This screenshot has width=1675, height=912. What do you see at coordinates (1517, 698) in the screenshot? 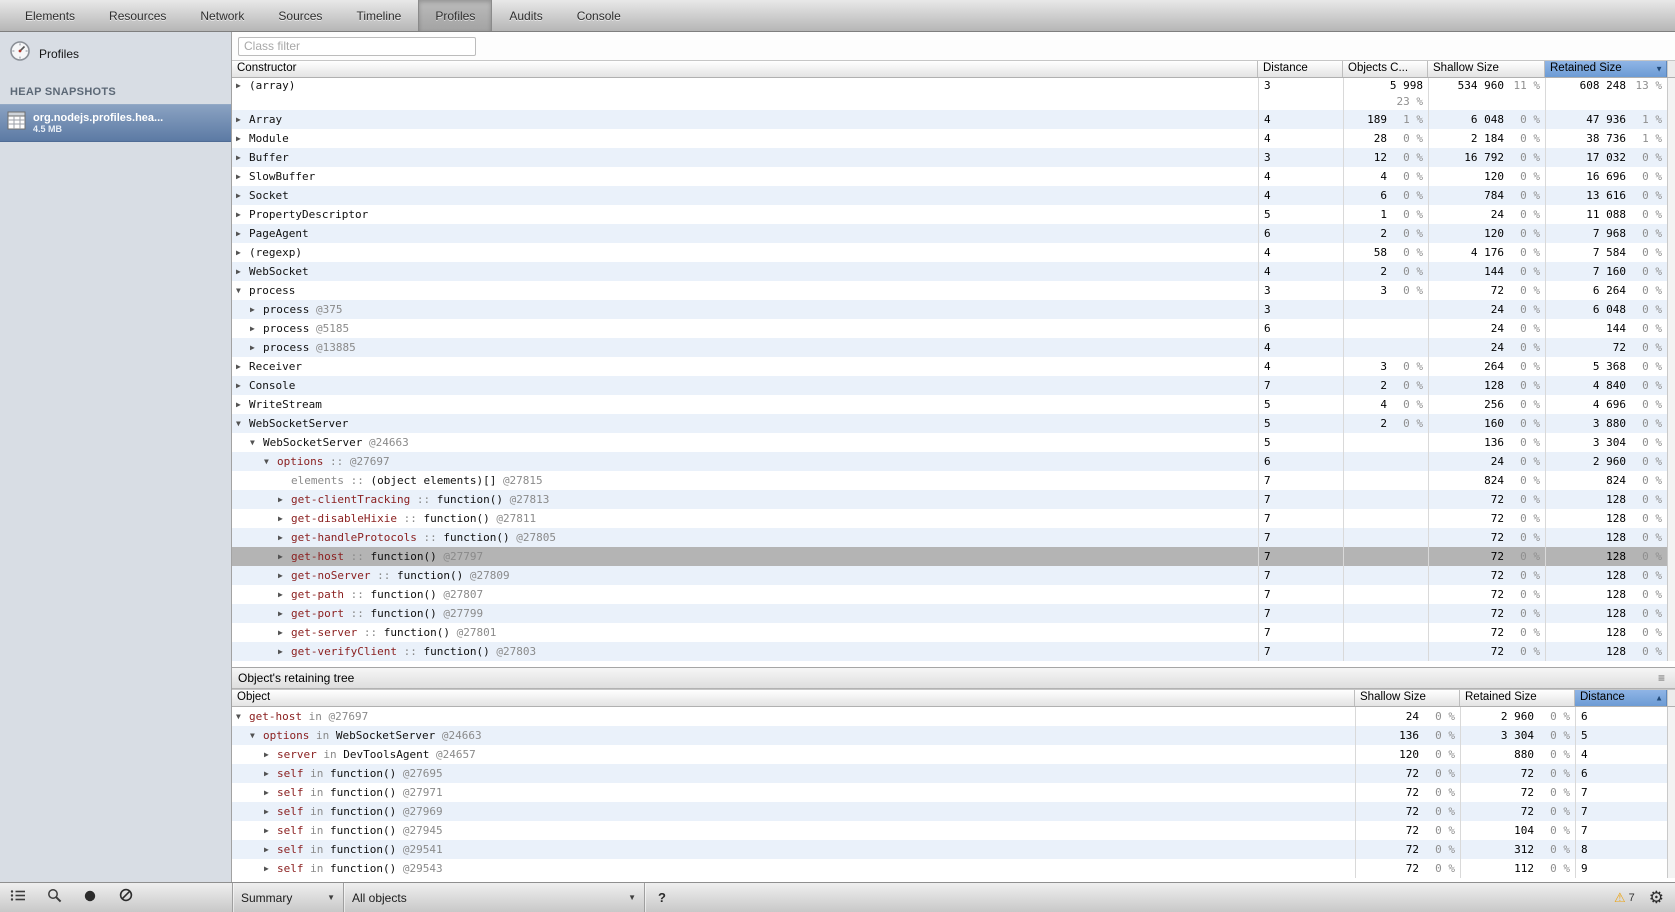
I see `column-header-retained-size: Retained Size` at bounding box center [1517, 698].